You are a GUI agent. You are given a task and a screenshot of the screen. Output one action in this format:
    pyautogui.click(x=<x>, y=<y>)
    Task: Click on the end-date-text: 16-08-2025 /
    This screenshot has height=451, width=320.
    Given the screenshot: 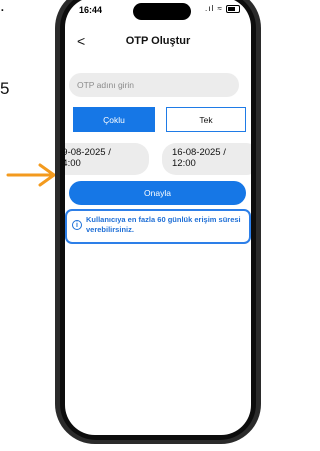 What is the action you would take?
    pyautogui.click(x=199, y=152)
    